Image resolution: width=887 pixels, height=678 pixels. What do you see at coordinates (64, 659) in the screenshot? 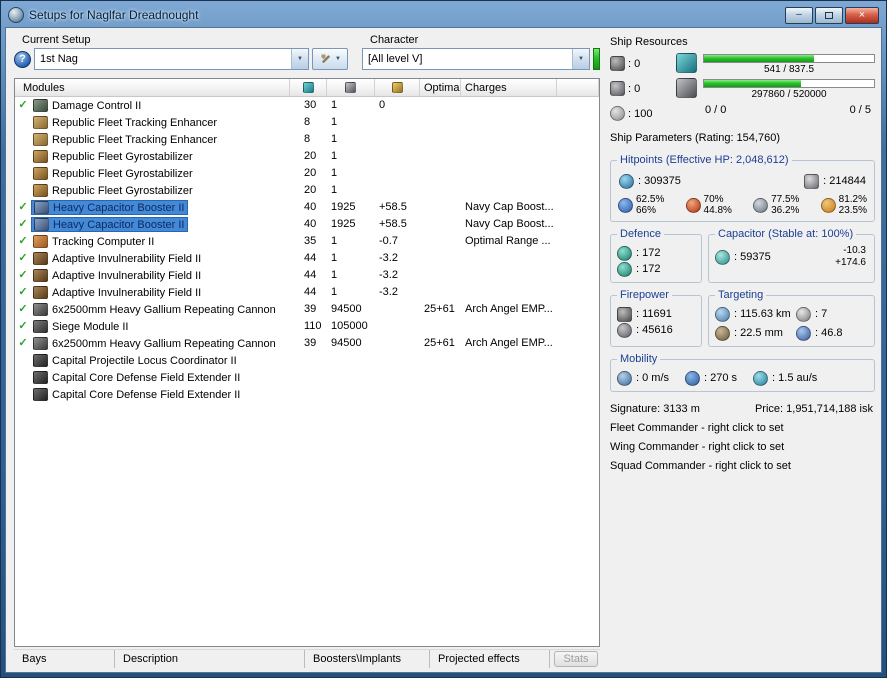
I see `tab-bays: Bays` at bounding box center [64, 659].